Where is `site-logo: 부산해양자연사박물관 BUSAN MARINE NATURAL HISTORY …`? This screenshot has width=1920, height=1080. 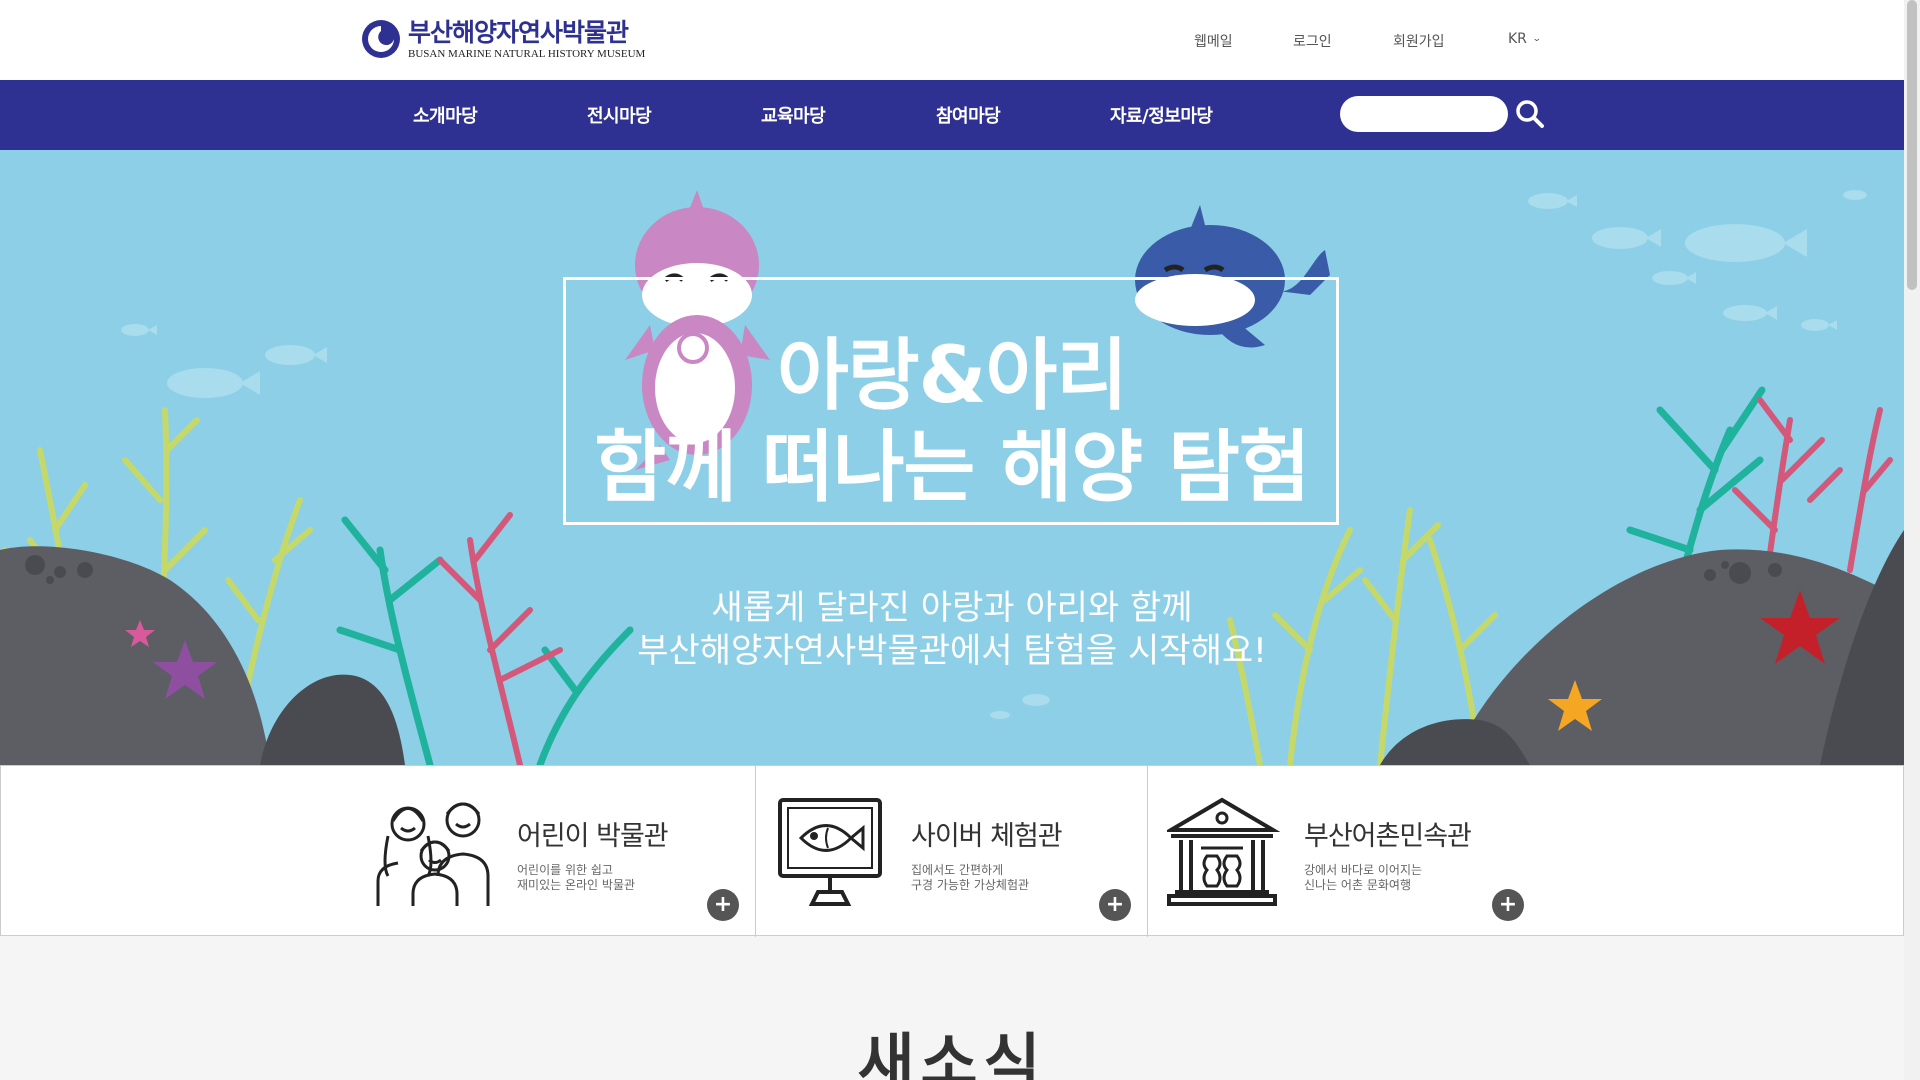
site-logo: 부산해양자연사박물관 BUSAN MARINE NATURAL HISTORY … is located at coordinates (502, 39).